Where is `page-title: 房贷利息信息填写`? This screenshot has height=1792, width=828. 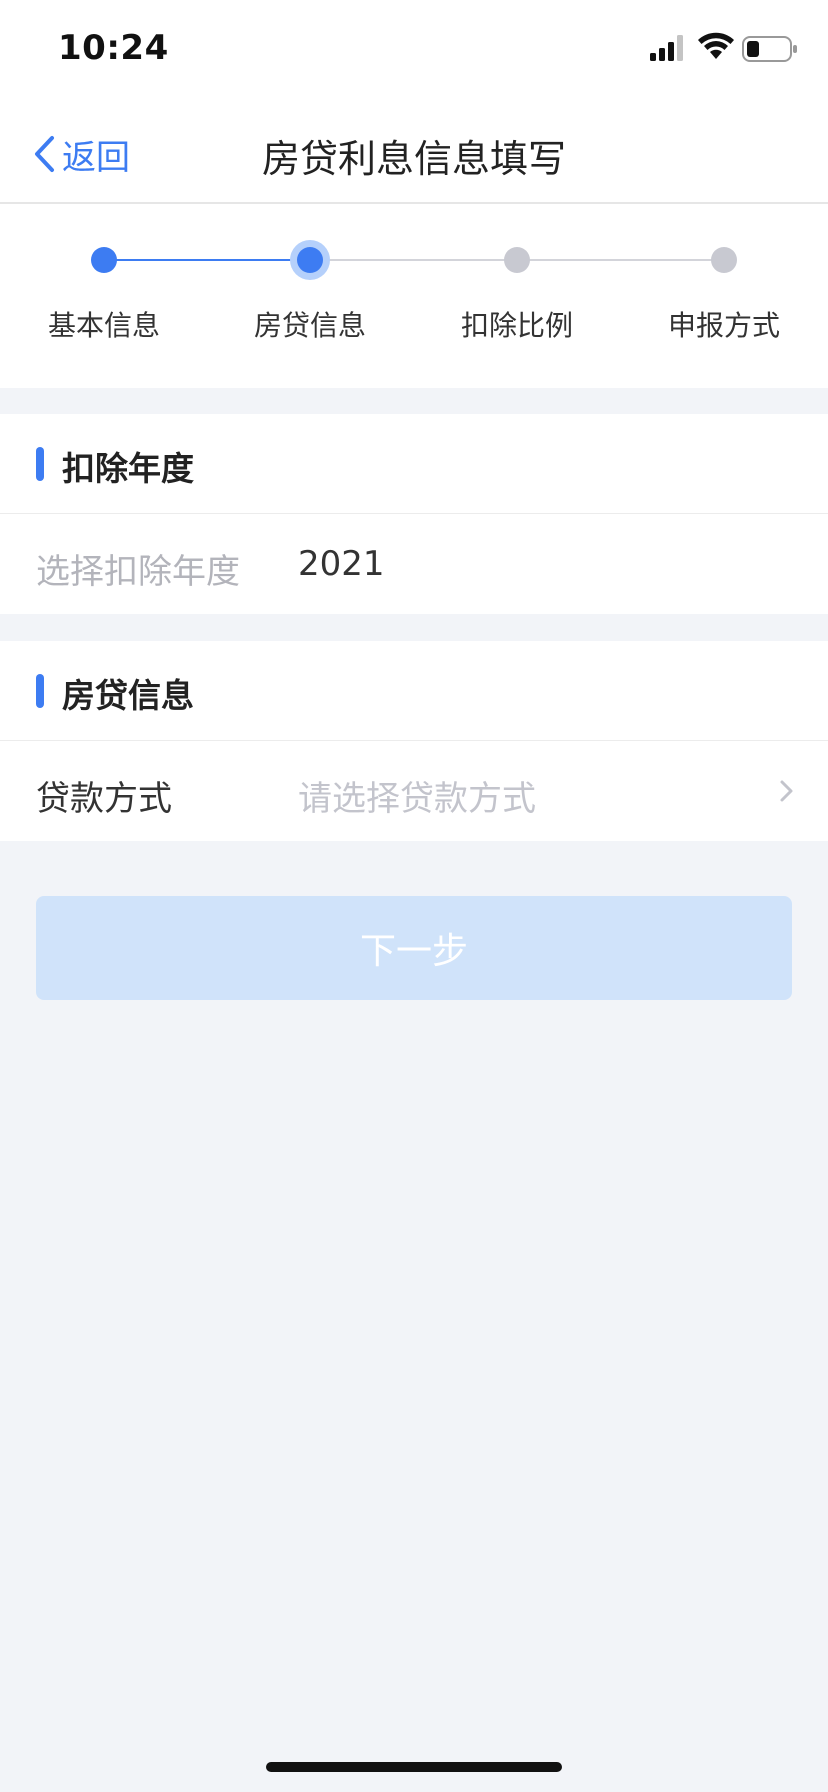
page-title: 房贷利息信息填写 is located at coordinates (413, 159).